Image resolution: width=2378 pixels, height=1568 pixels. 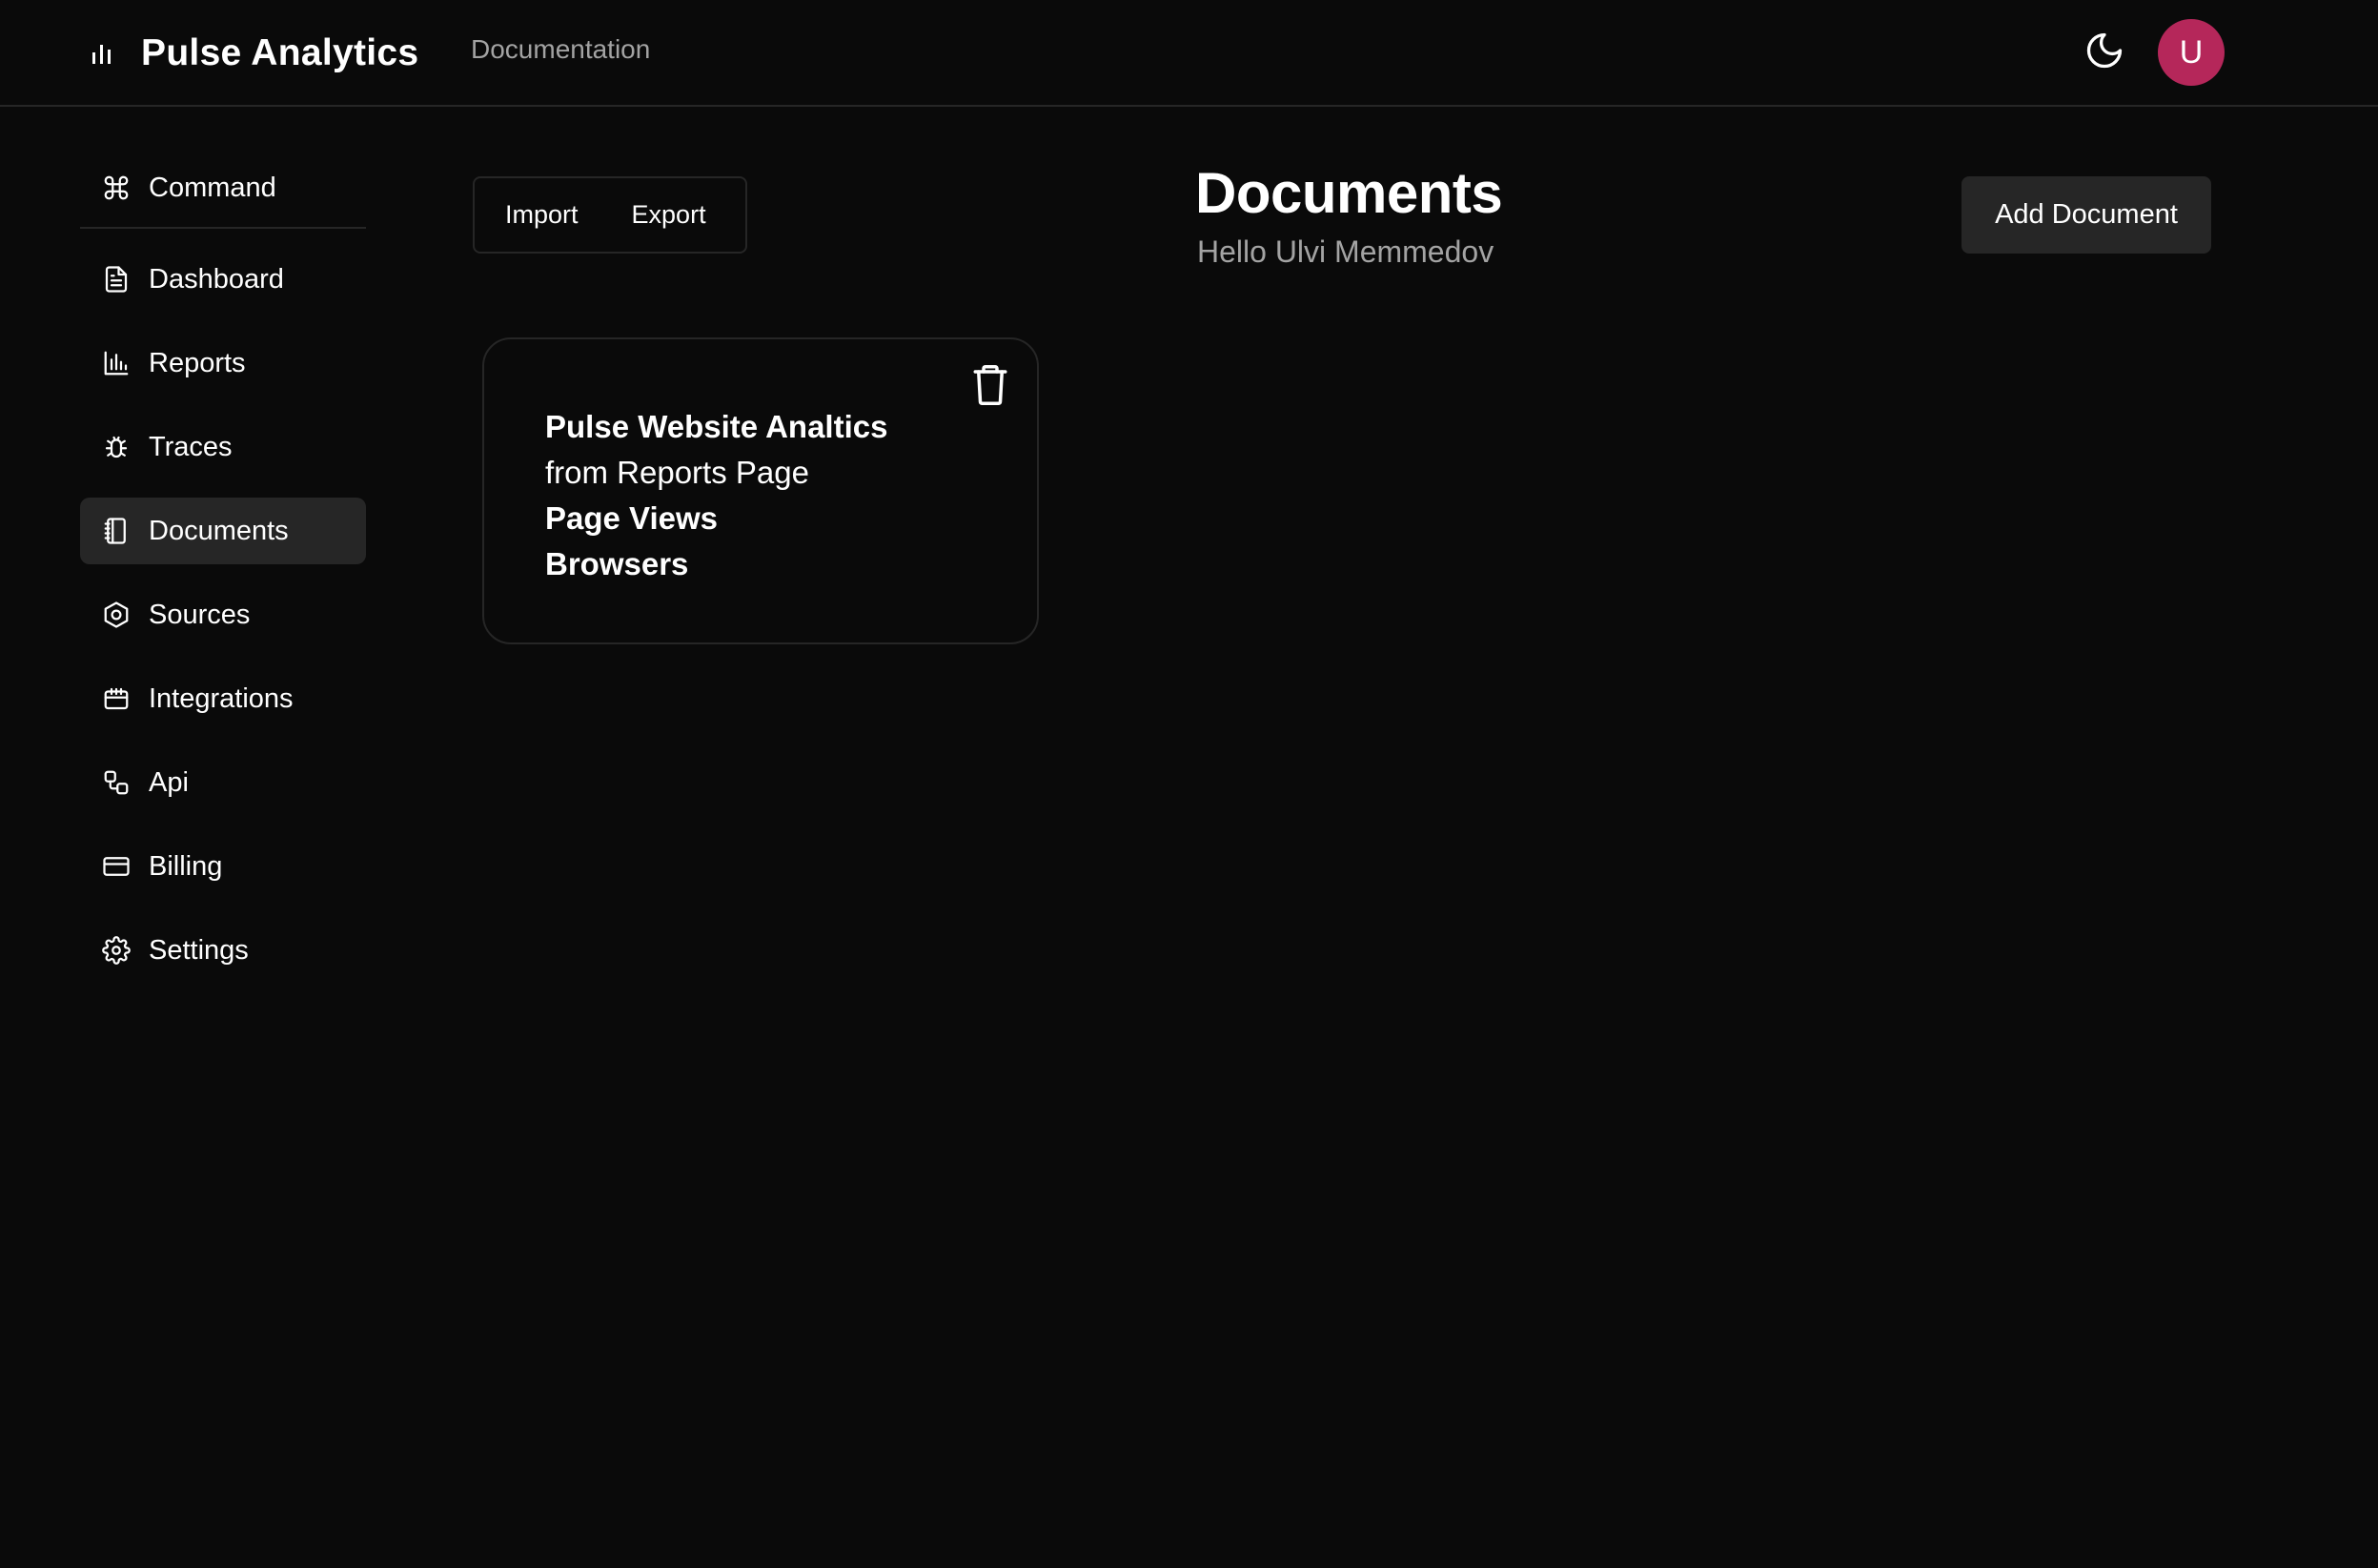 I want to click on document-name: Pulse Website Analtics, so click(x=717, y=426).